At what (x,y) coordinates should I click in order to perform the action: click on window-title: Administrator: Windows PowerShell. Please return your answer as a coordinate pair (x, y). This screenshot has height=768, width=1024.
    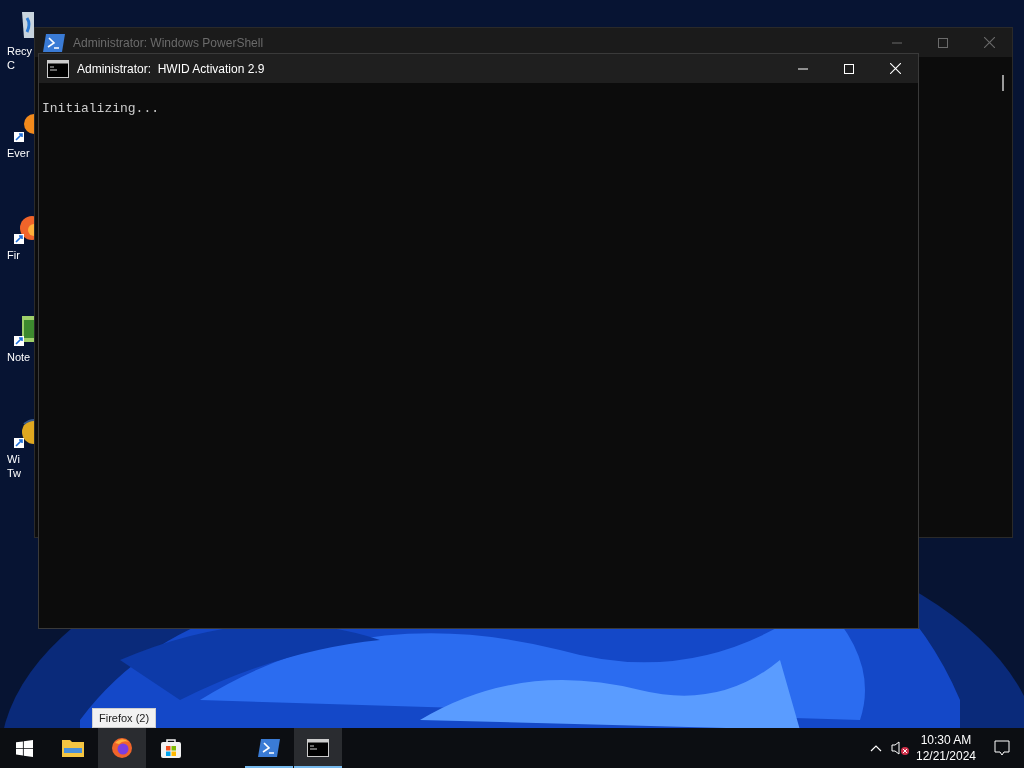
    Looking at the image, I should click on (169, 43).